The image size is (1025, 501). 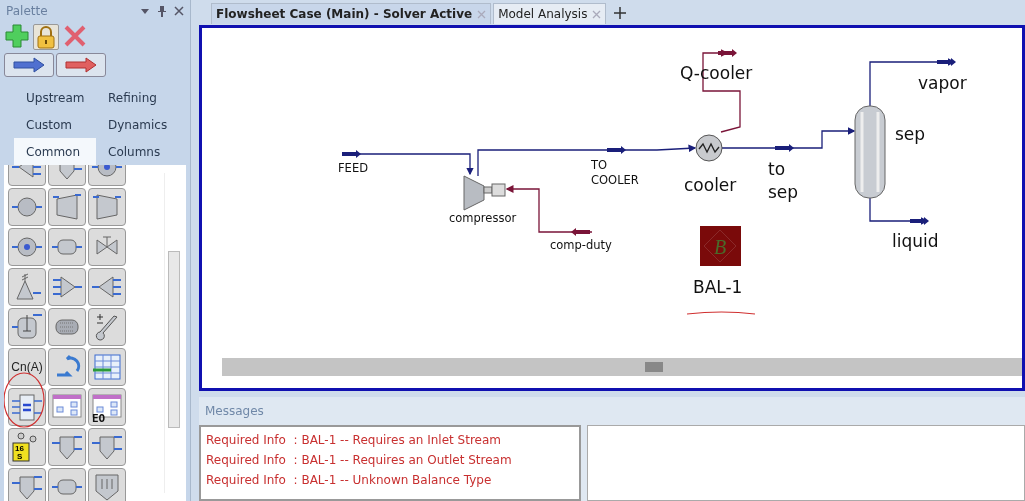 I want to click on stream-label: to sep, so click(x=784, y=181).